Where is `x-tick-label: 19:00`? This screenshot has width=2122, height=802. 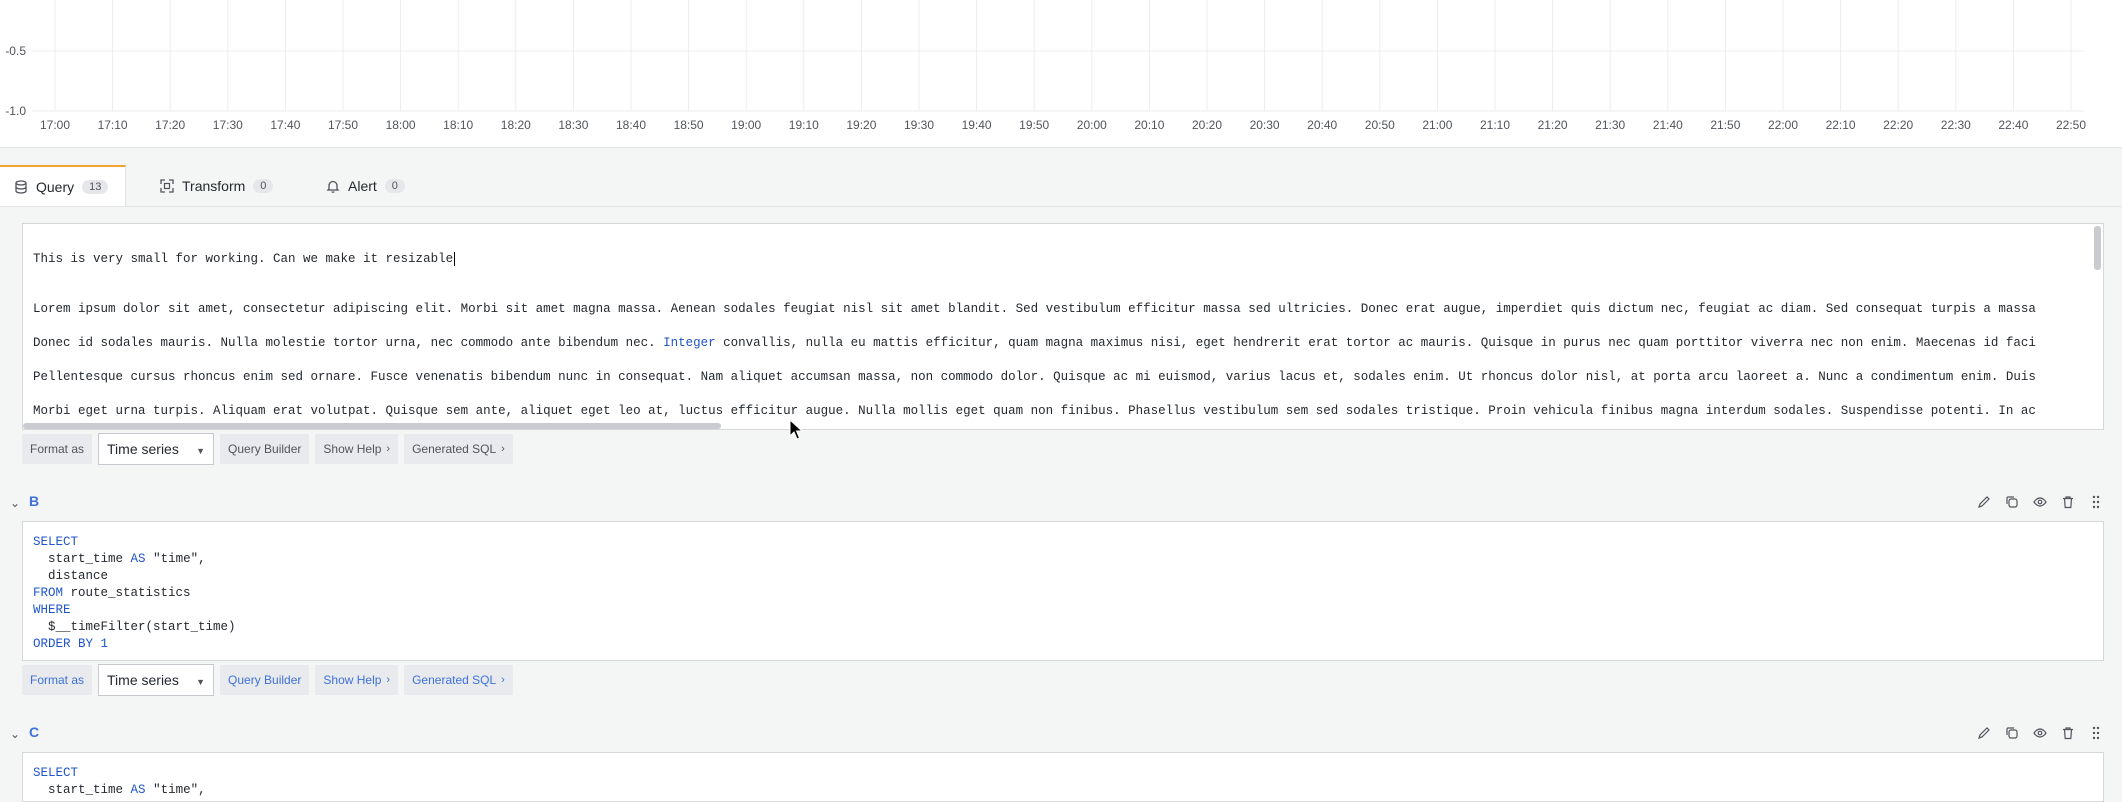 x-tick-label: 19:00 is located at coordinates (746, 125).